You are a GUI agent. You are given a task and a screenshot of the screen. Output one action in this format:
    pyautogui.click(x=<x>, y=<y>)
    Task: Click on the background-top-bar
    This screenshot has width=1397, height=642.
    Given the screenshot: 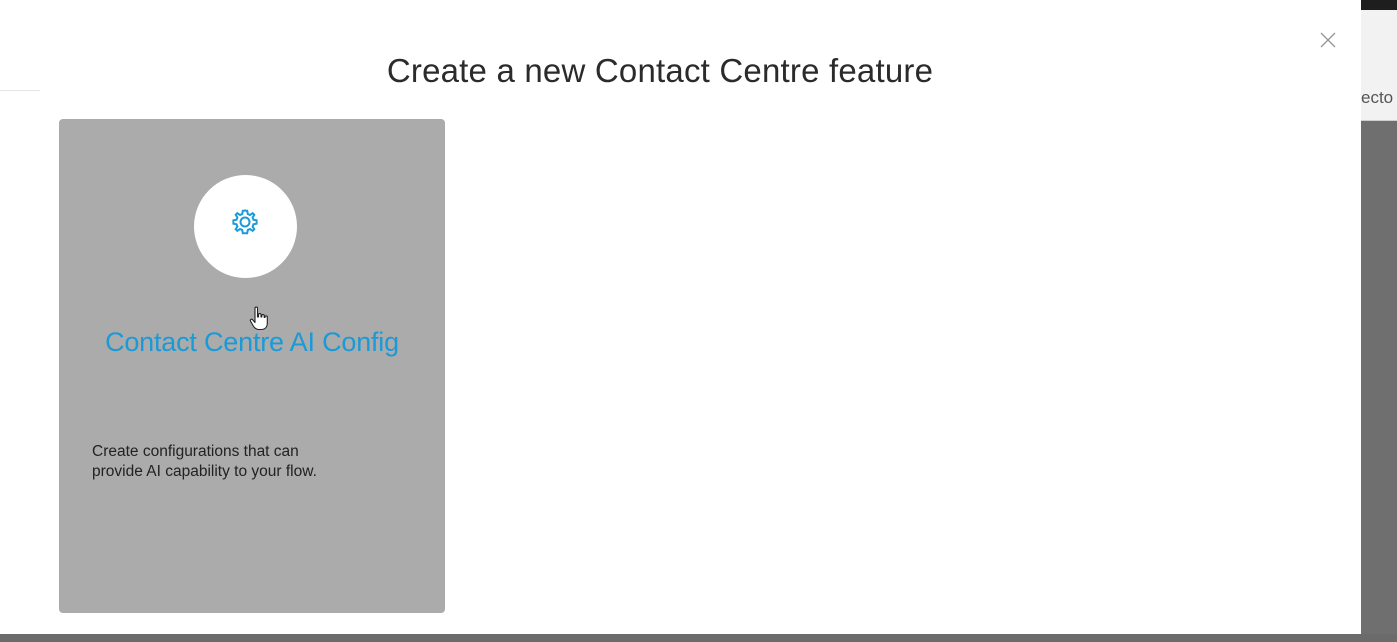 What is the action you would take?
    pyautogui.click(x=1379, y=5)
    